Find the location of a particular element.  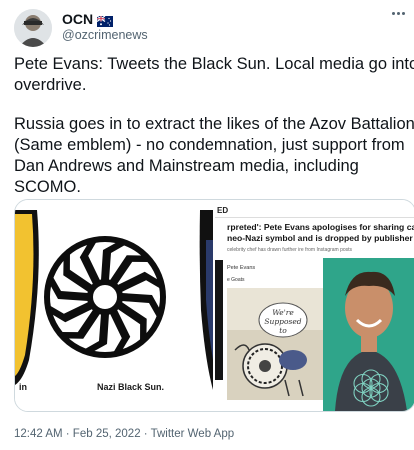

avatar is located at coordinates (33, 28).